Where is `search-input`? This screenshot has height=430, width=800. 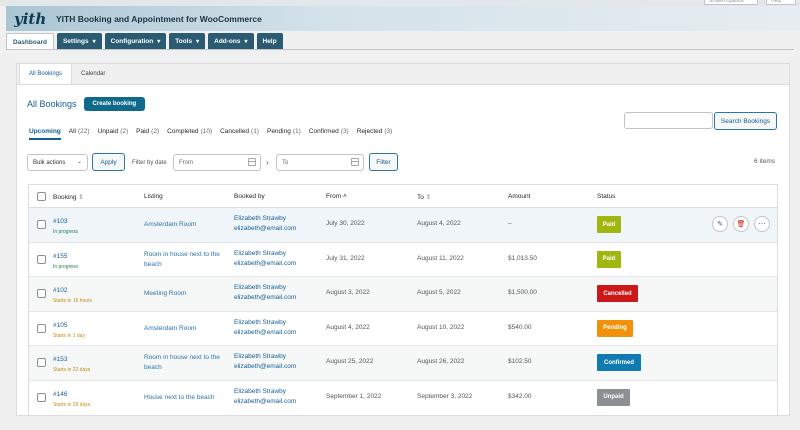
search-input is located at coordinates (668, 120).